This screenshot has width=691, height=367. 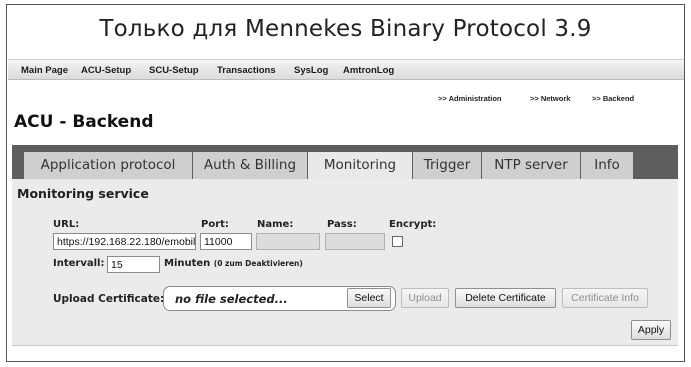 I want to click on nav-transactions: Transactions, so click(x=246, y=70).